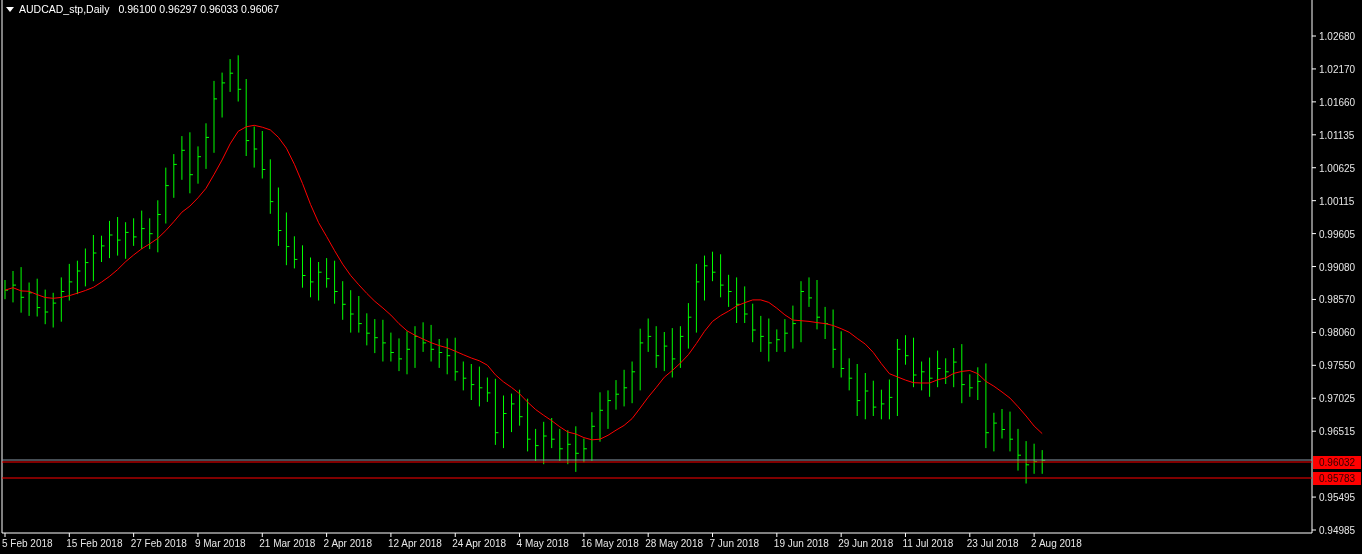 The height and width of the screenshot is (554, 1362). Describe the element at coordinates (1337, 69) in the screenshot. I see `price-axis-label: 1.02170` at that location.